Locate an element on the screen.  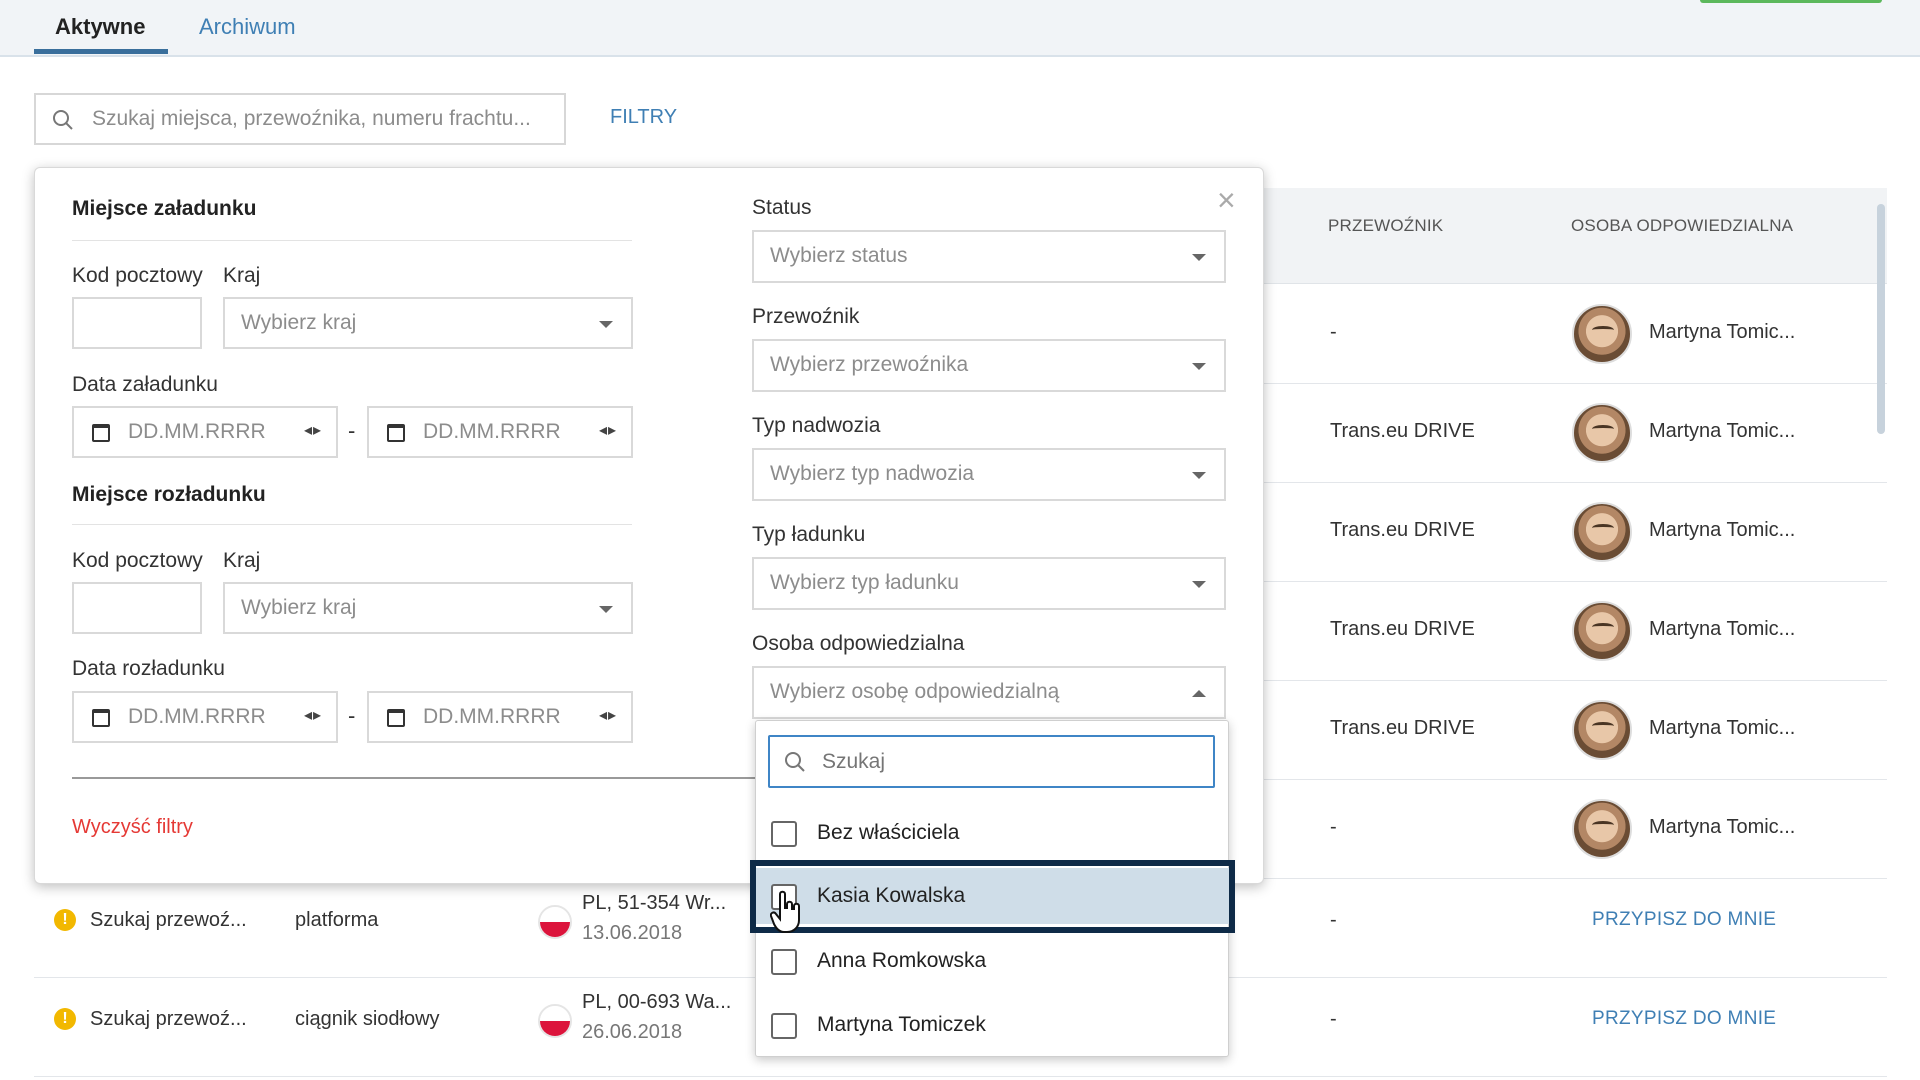
body-type-select: Wybierz typ nadwozia is located at coordinates (989, 474).